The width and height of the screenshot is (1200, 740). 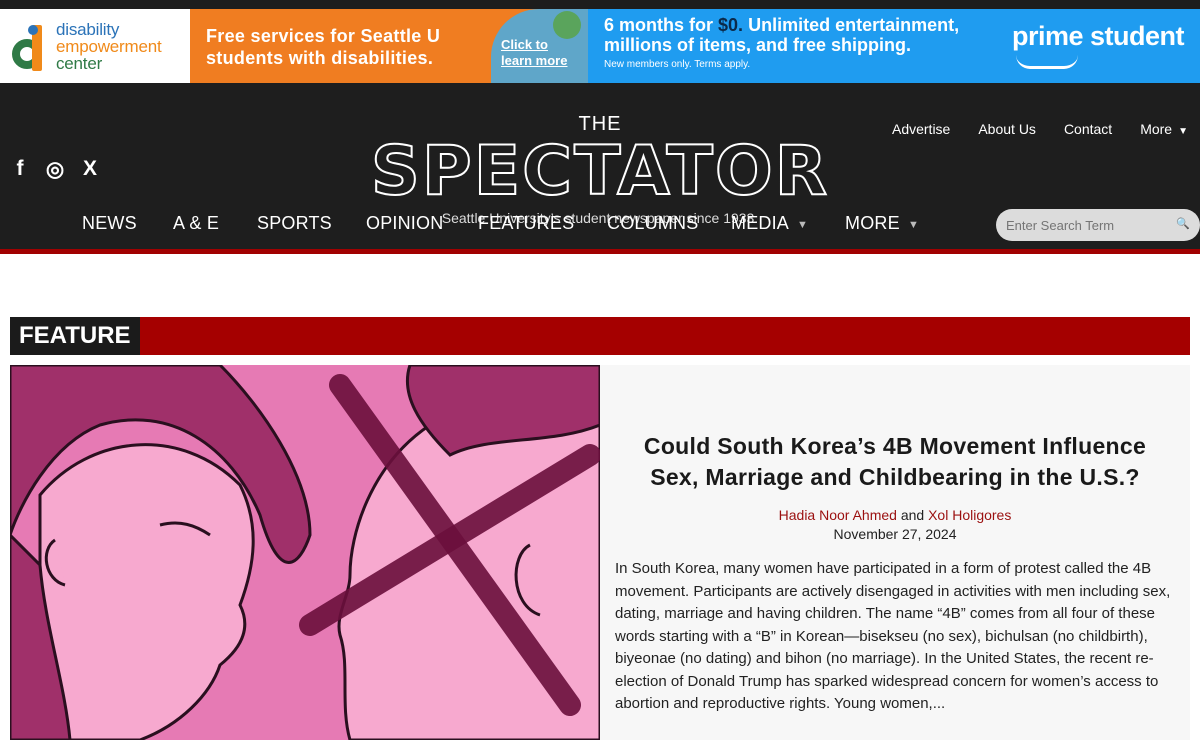 What do you see at coordinates (404, 223) in the screenshot?
I see `nav-opinion: OPINION` at bounding box center [404, 223].